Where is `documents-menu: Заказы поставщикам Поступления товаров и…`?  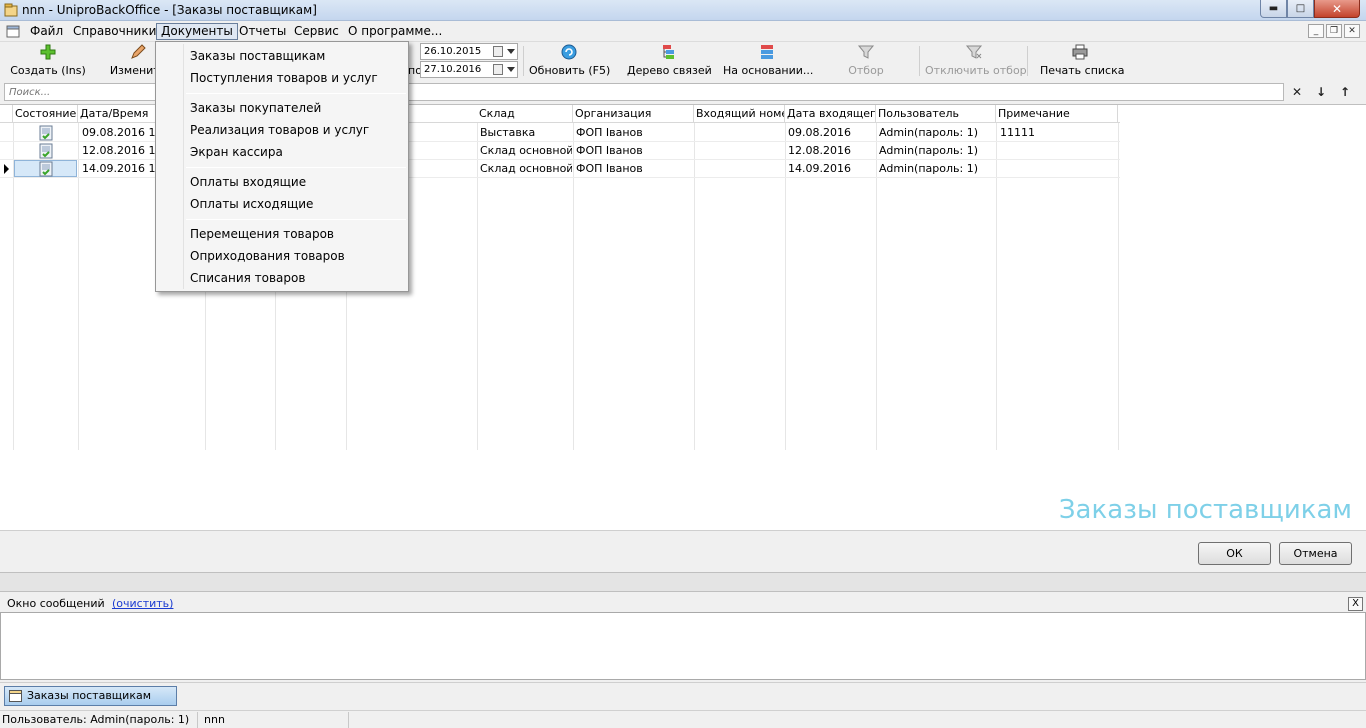 documents-menu: Заказы поставщикам Поступления товаров и… is located at coordinates (282, 166).